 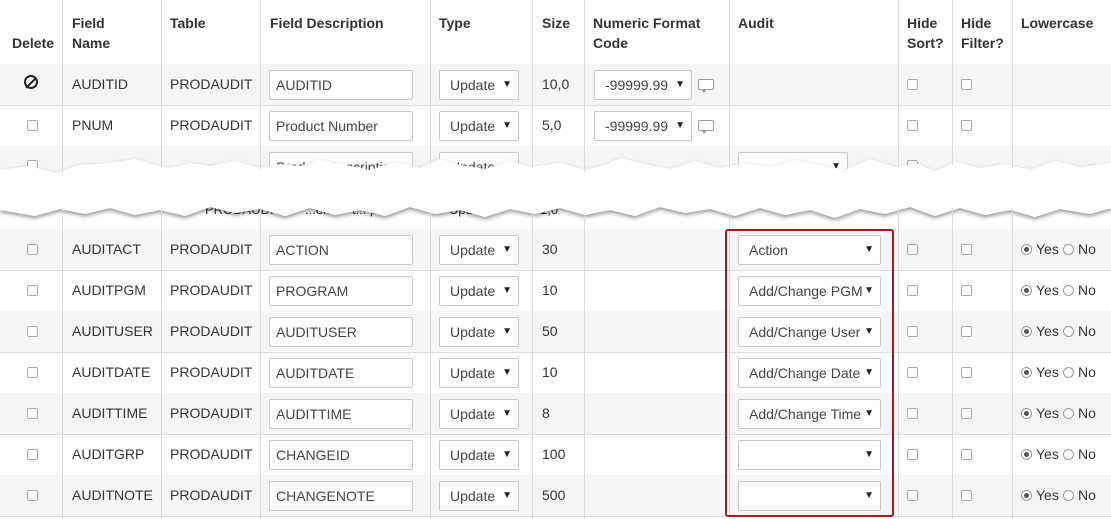 I want to click on field-description-input: Product Number, so click(x=341, y=126).